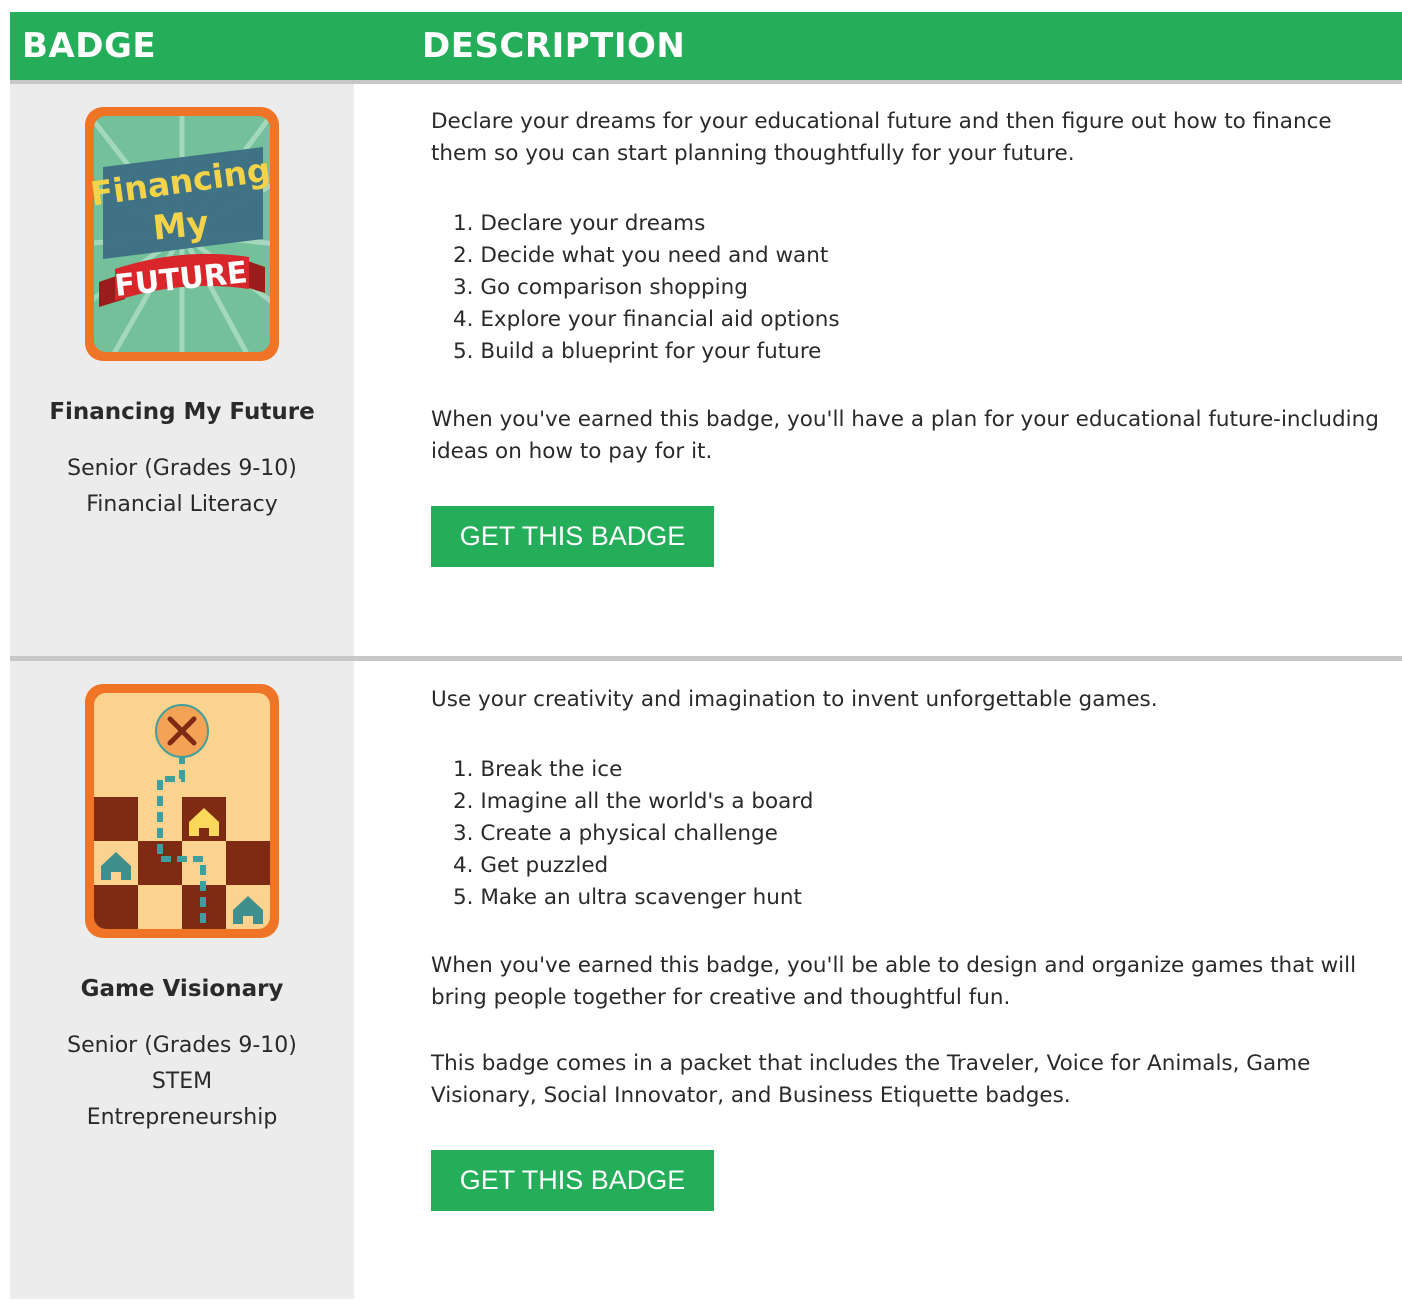 Image resolution: width=1402 pixels, height=1304 pixels. What do you see at coordinates (182, 504) in the screenshot?
I see `badge-category: Financial Literacy` at bounding box center [182, 504].